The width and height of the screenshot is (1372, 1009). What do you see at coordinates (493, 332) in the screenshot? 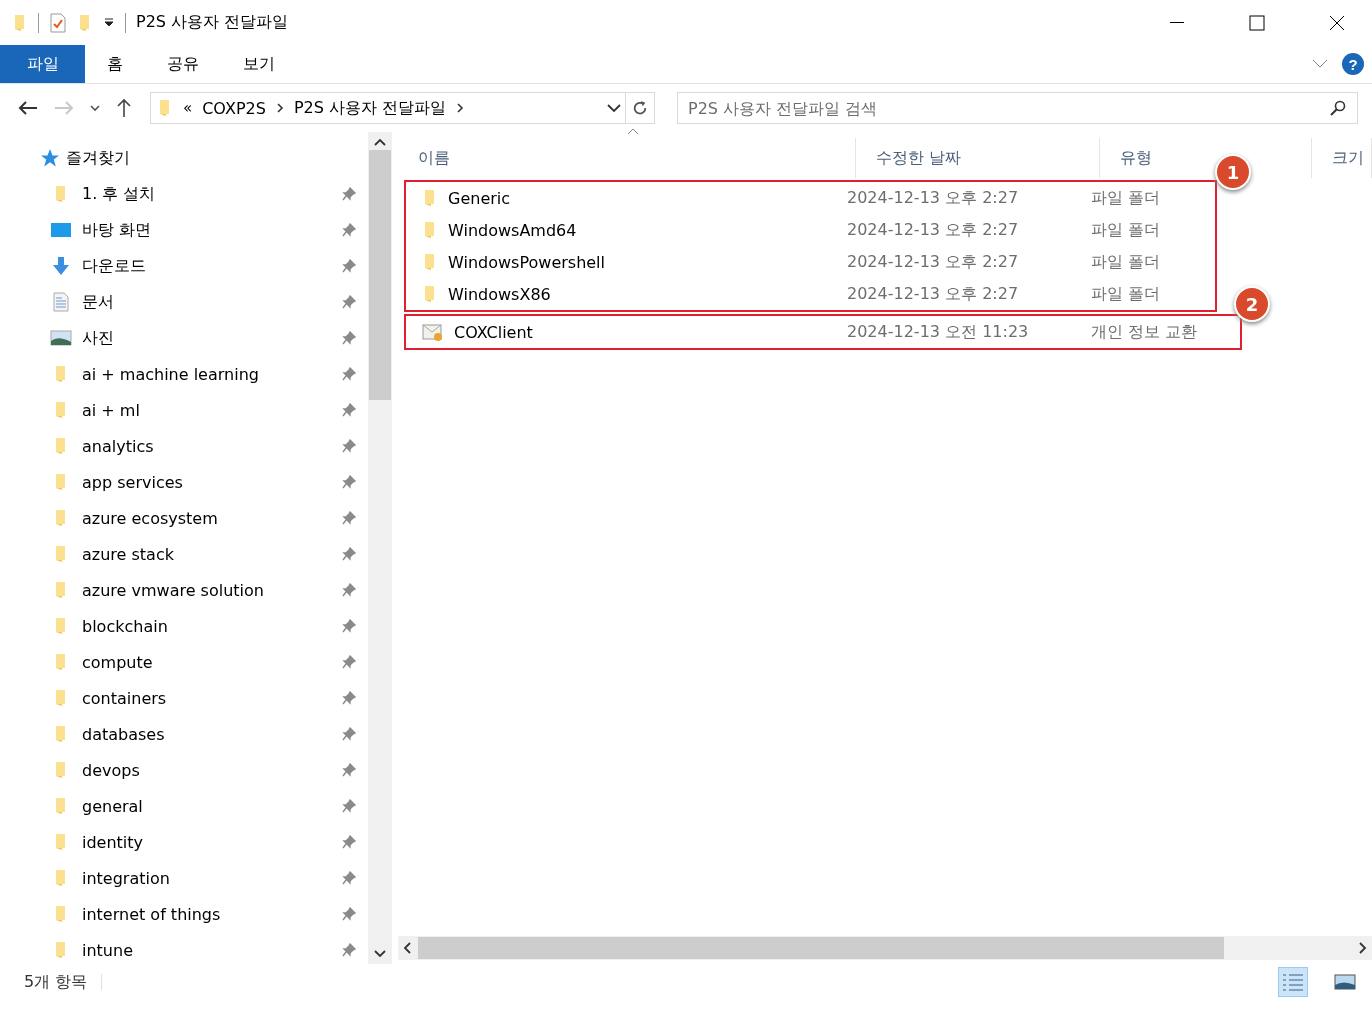
I see `file-name: COXClient` at bounding box center [493, 332].